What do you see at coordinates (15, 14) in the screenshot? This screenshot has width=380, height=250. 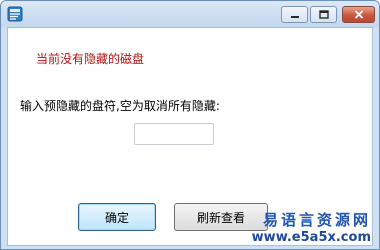 I see `app-icon` at bounding box center [15, 14].